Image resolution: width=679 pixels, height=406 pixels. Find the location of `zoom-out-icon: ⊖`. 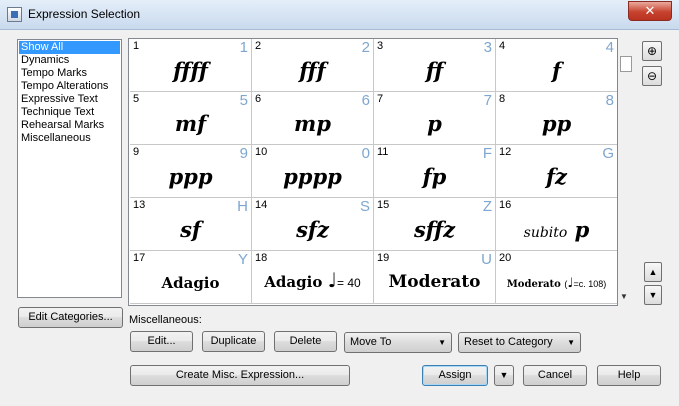

zoom-out-icon: ⊖ is located at coordinates (652, 76).